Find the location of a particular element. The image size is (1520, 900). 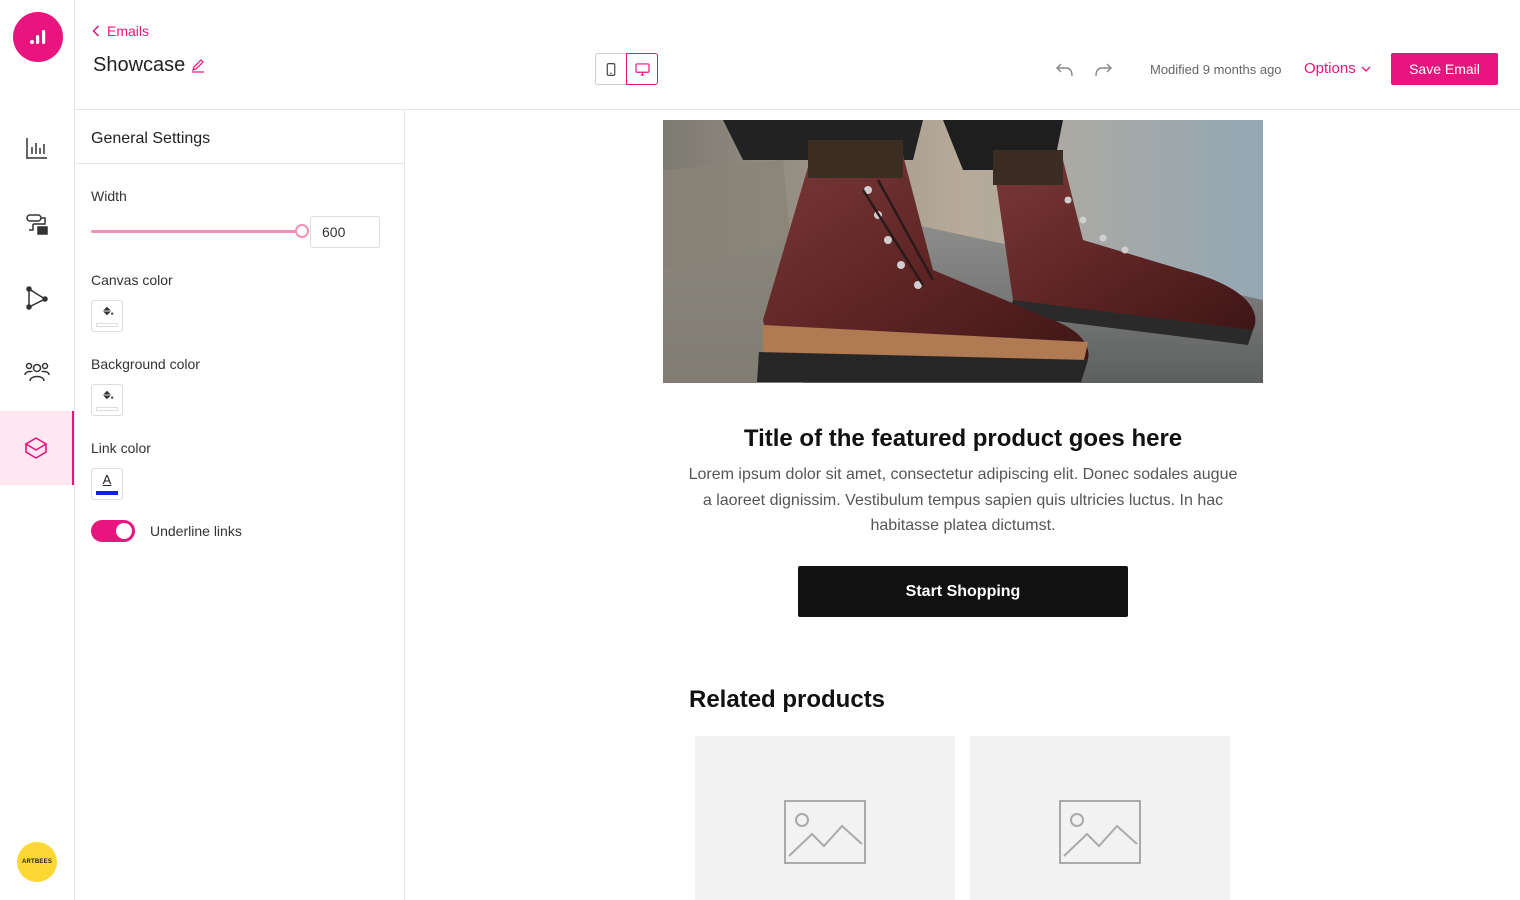

background-color-picker is located at coordinates (107, 400).